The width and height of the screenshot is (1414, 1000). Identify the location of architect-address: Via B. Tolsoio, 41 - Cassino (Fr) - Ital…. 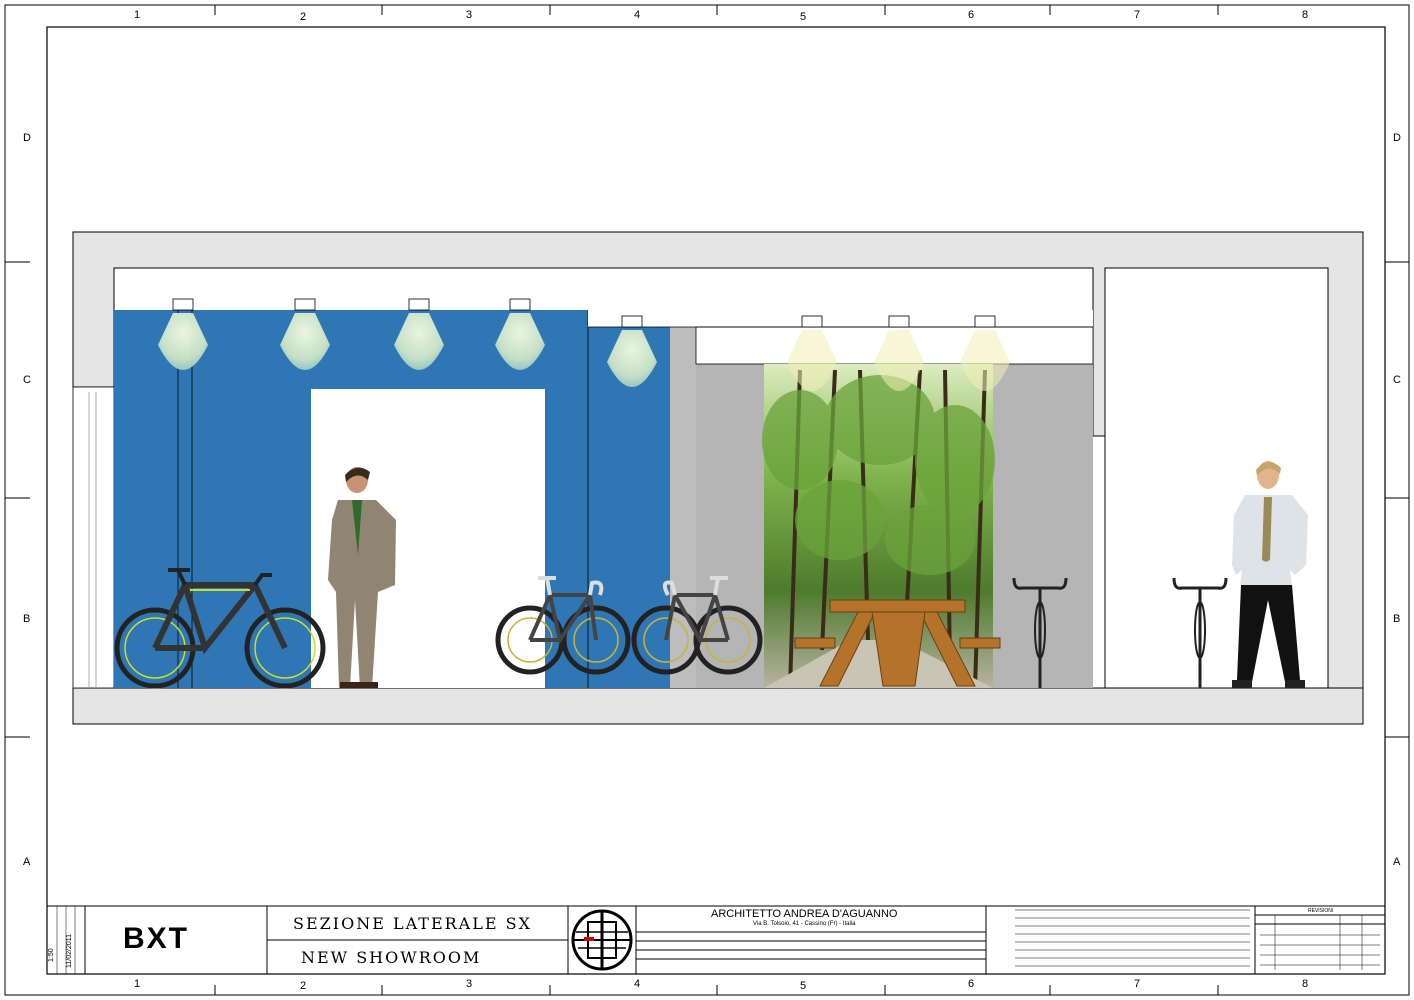
(804, 924).